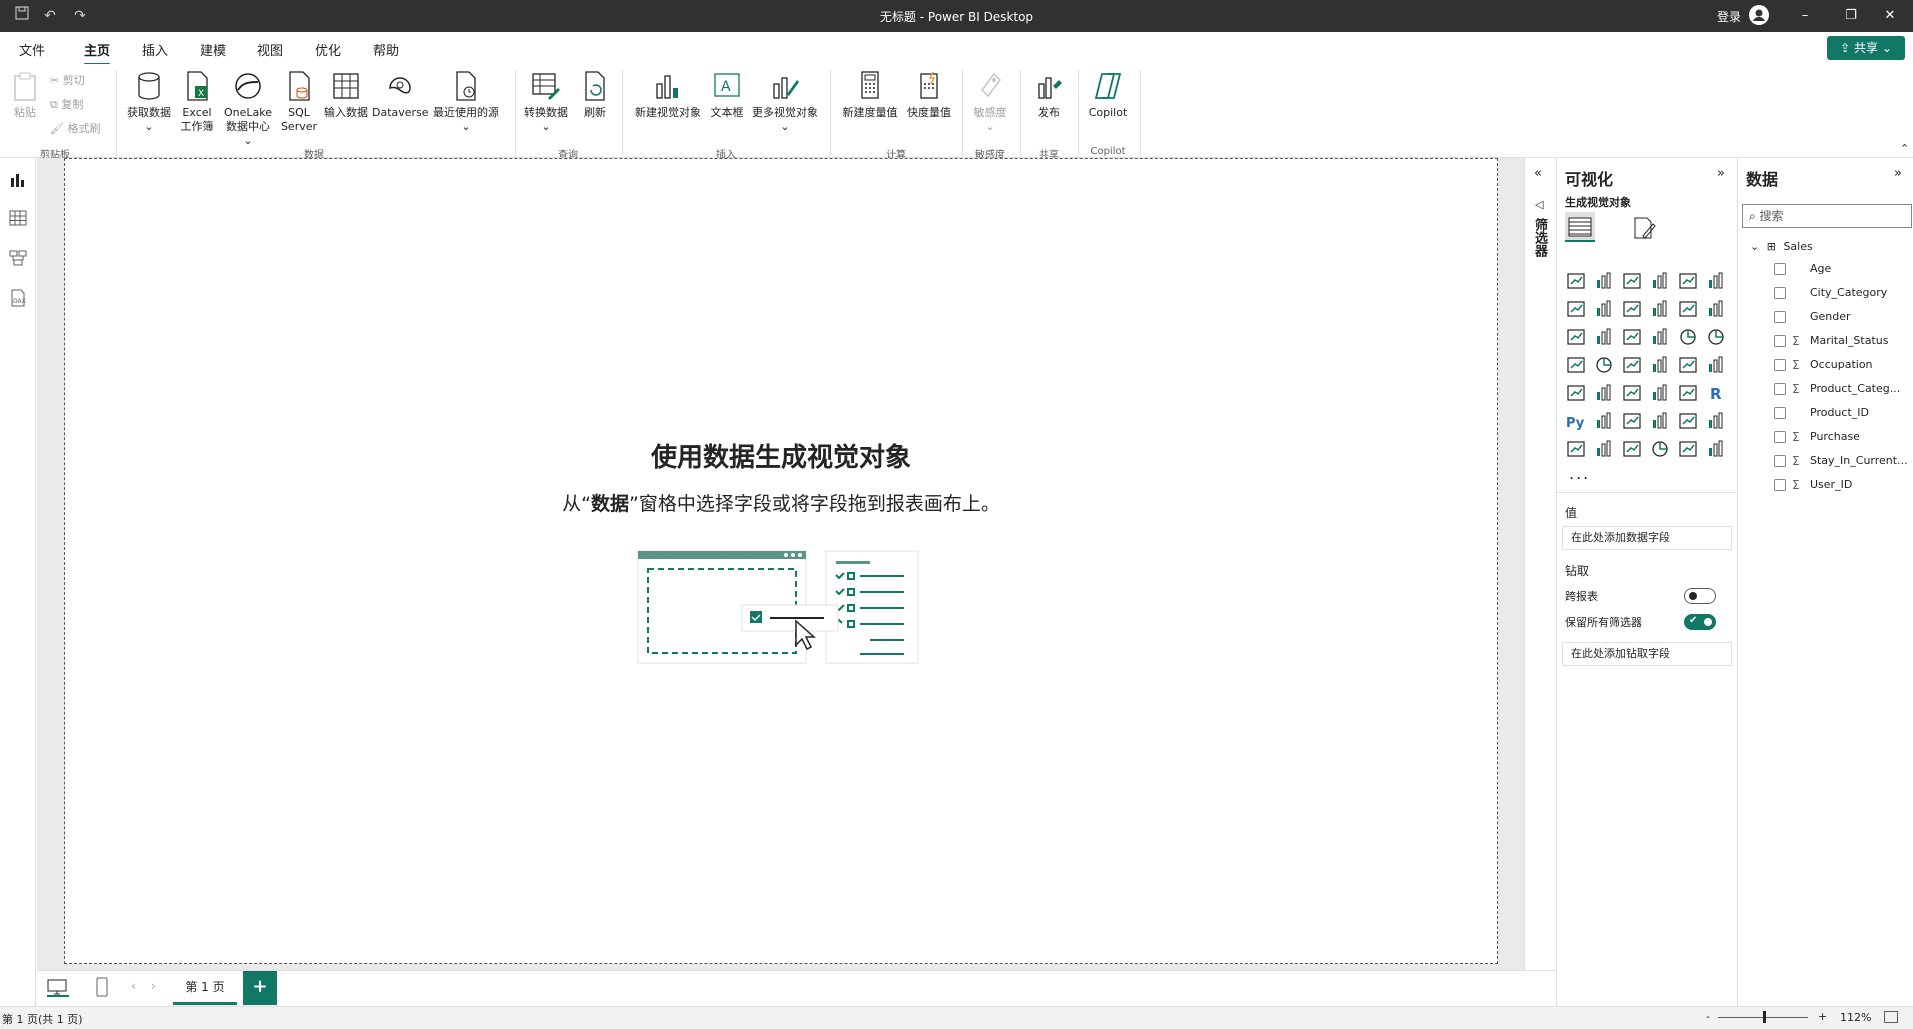  I want to click on menu-view: 视图, so click(270, 49).